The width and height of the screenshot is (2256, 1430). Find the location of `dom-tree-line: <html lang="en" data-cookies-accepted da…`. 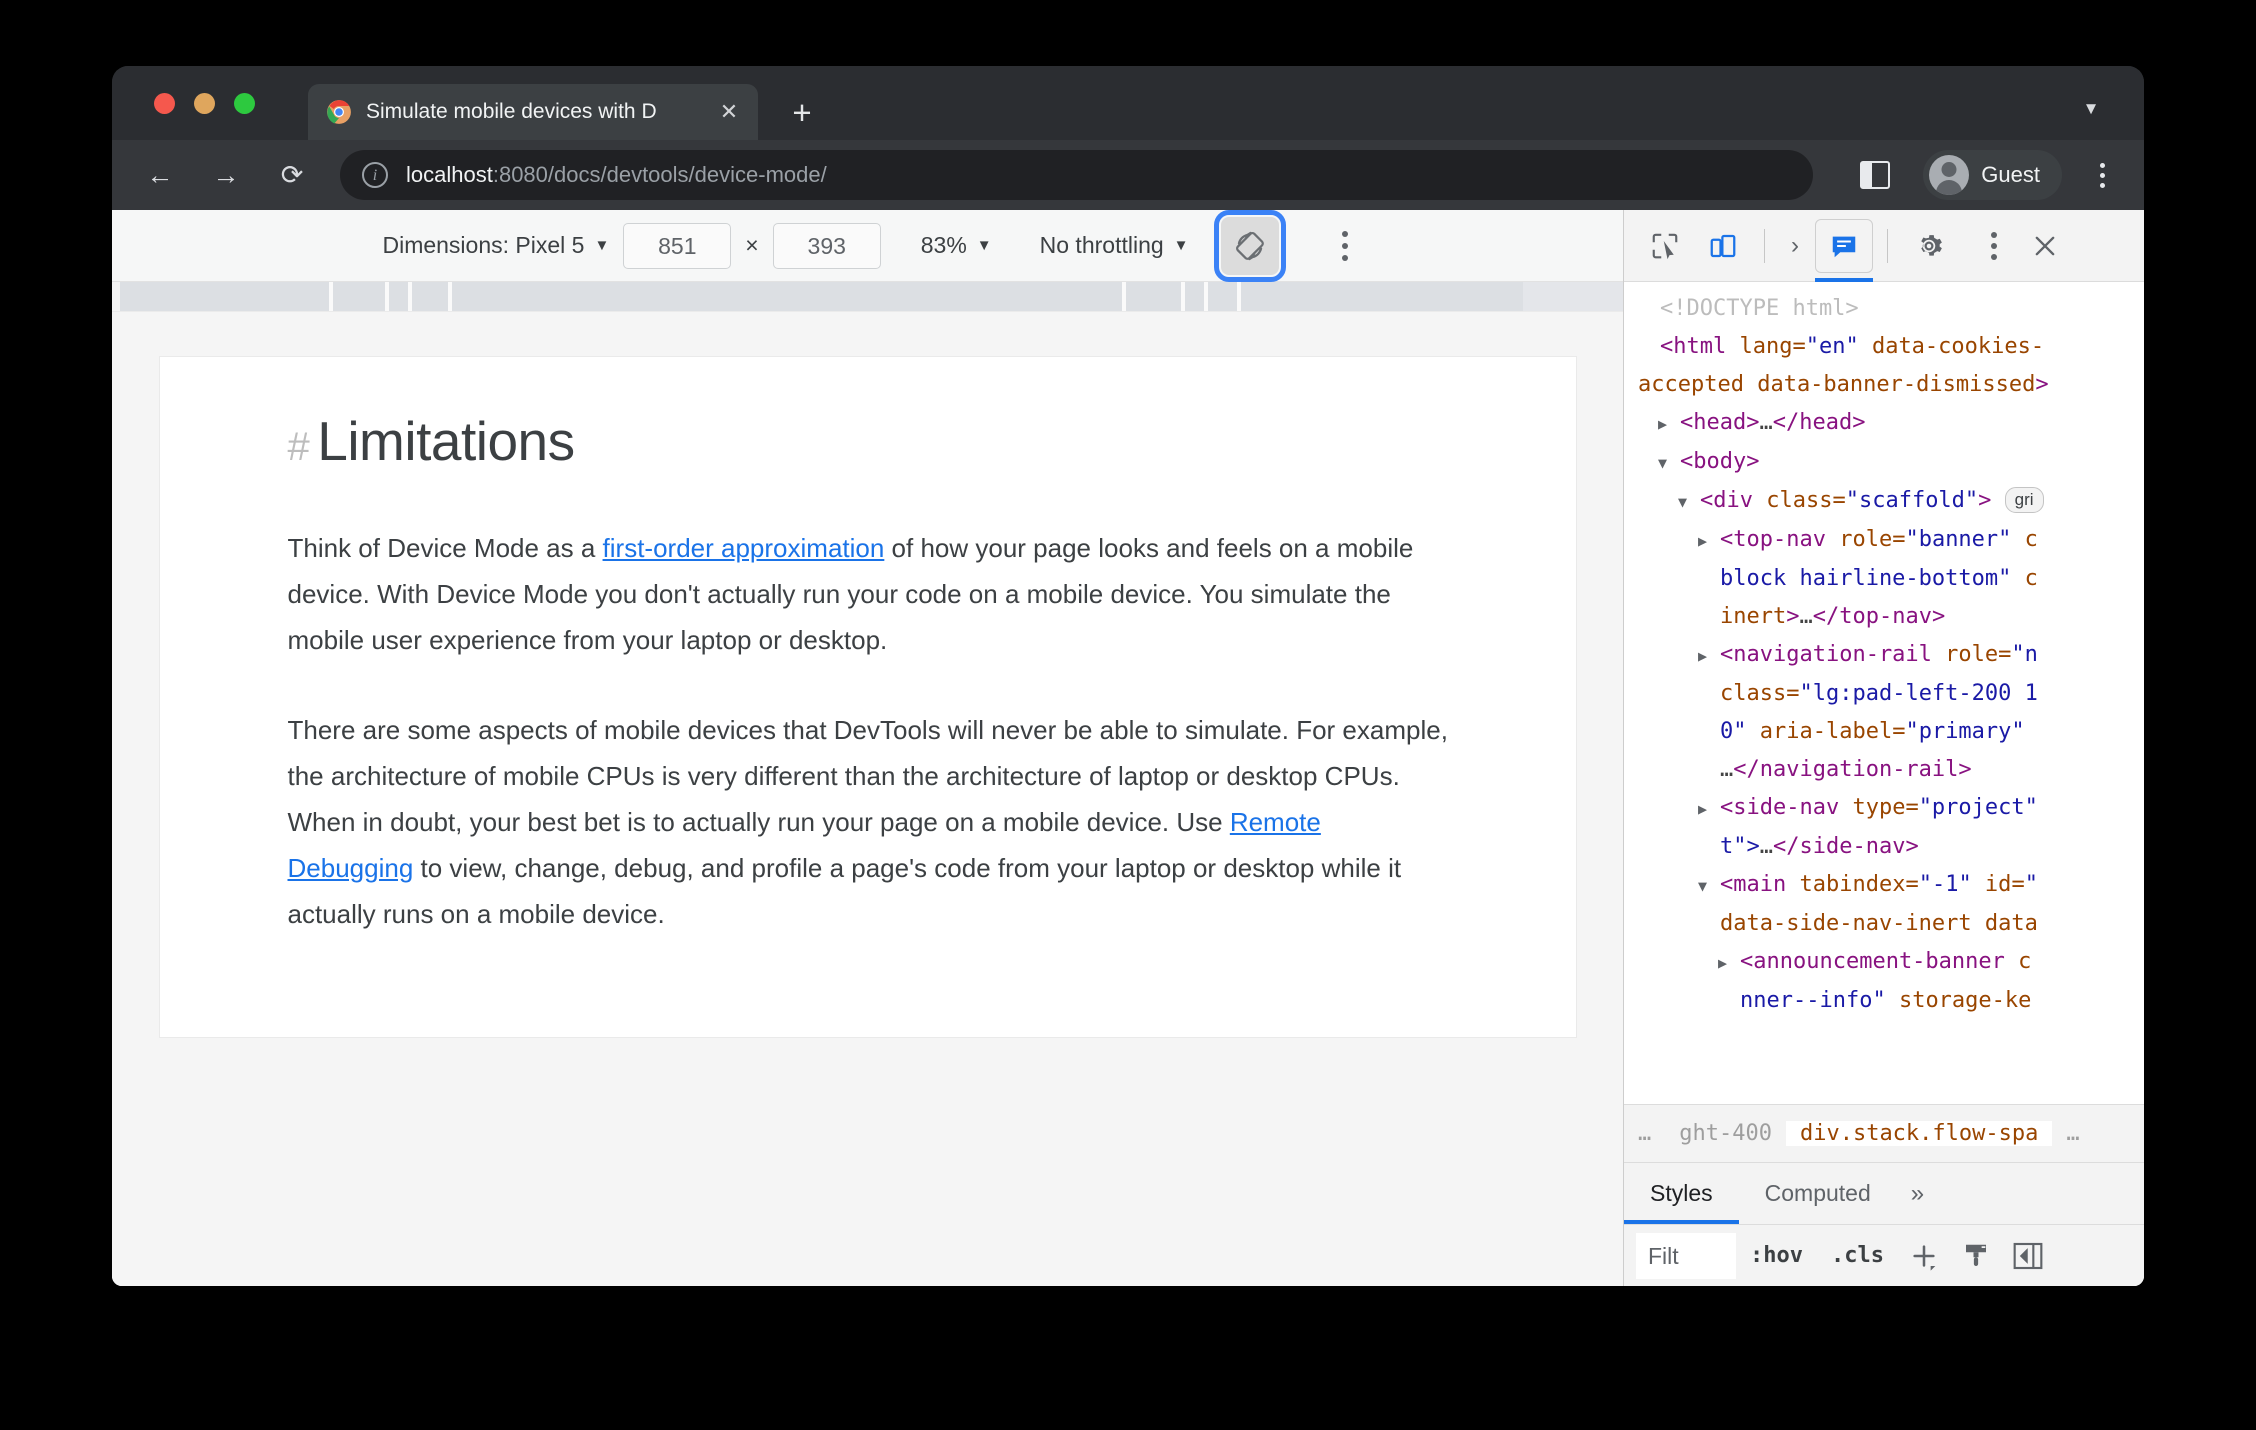

dom-tree-line: <html lang="en" data-cookies-accepted da… is located at coordinates (1884, 366).